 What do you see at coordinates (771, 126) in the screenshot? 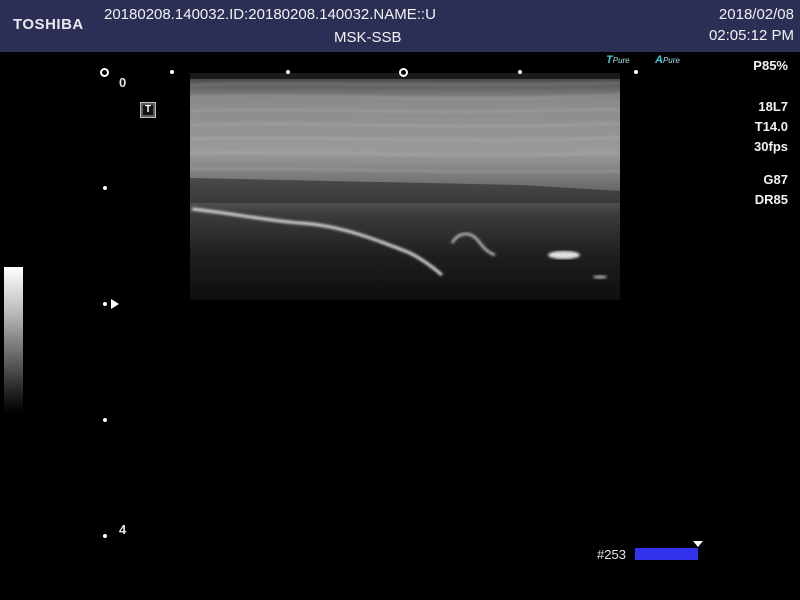
I see `frequency-param: T14.0` at bounding box center [771, 126].